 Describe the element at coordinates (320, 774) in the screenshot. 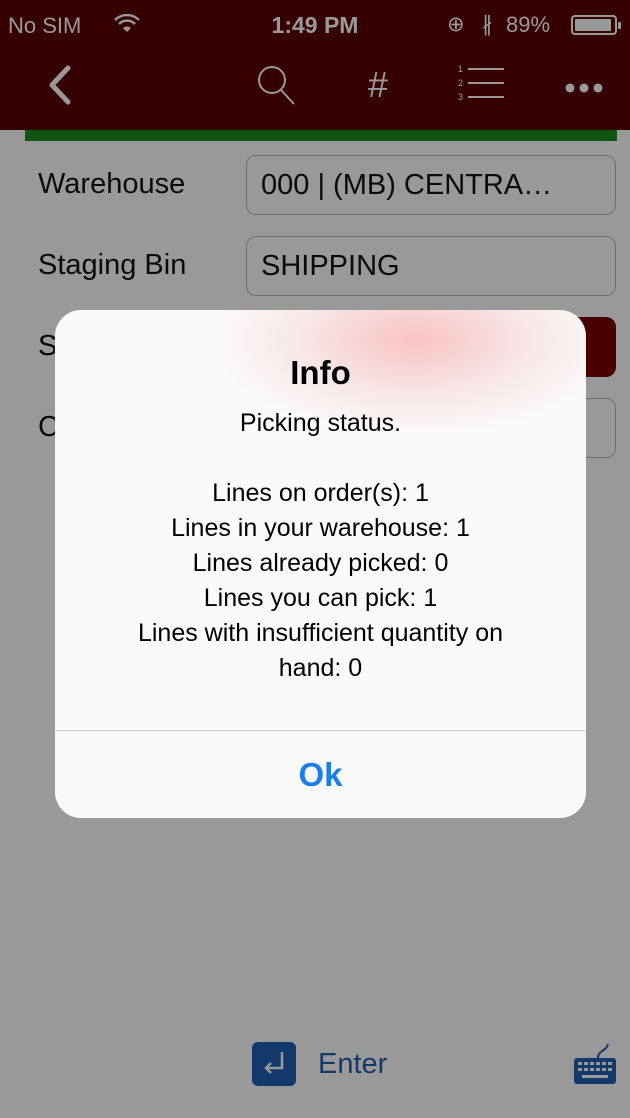

I see `ok-button: Ok` at that location.